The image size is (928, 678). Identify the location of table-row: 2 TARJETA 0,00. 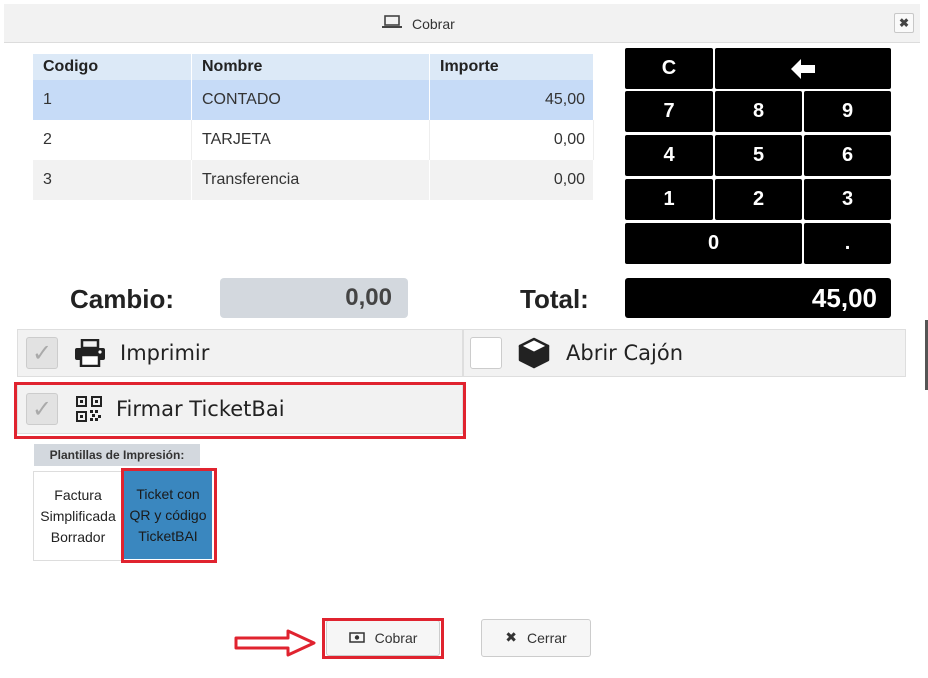
(313, 140).